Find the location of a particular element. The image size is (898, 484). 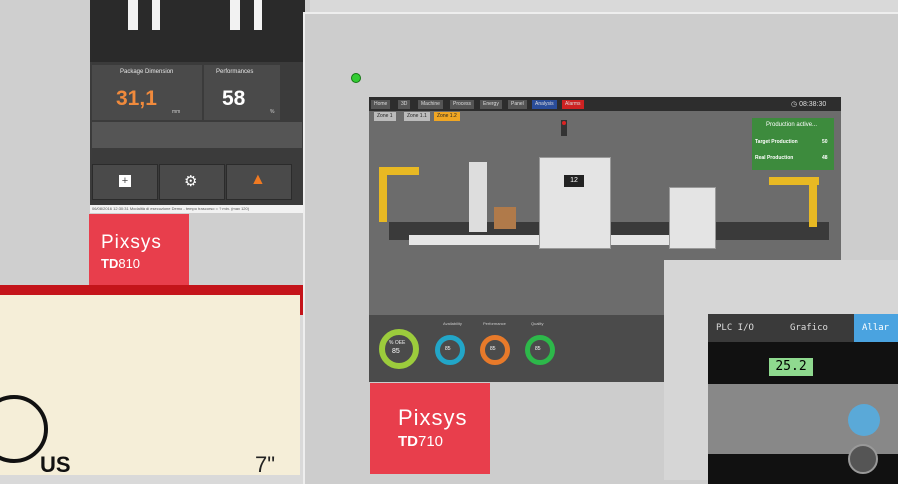

tab-allarmi: Allar is located at coordinates (876, 328).